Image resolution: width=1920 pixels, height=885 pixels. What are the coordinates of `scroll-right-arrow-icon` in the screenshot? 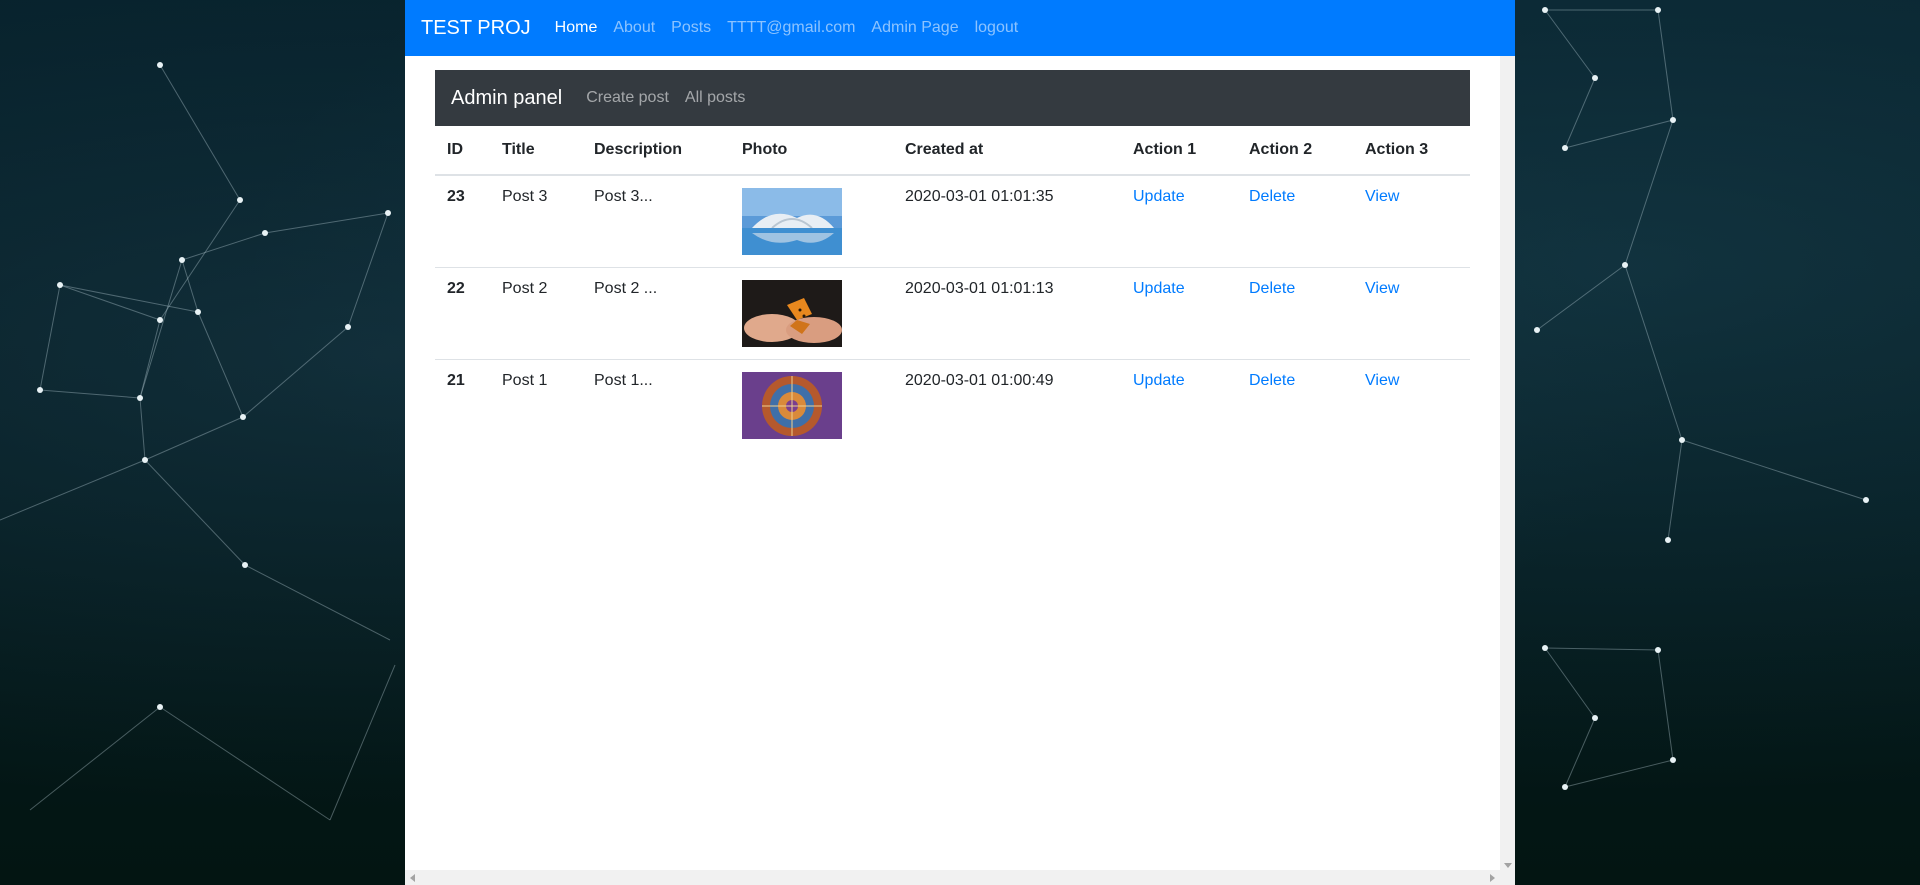 It's located at (1492, 878).